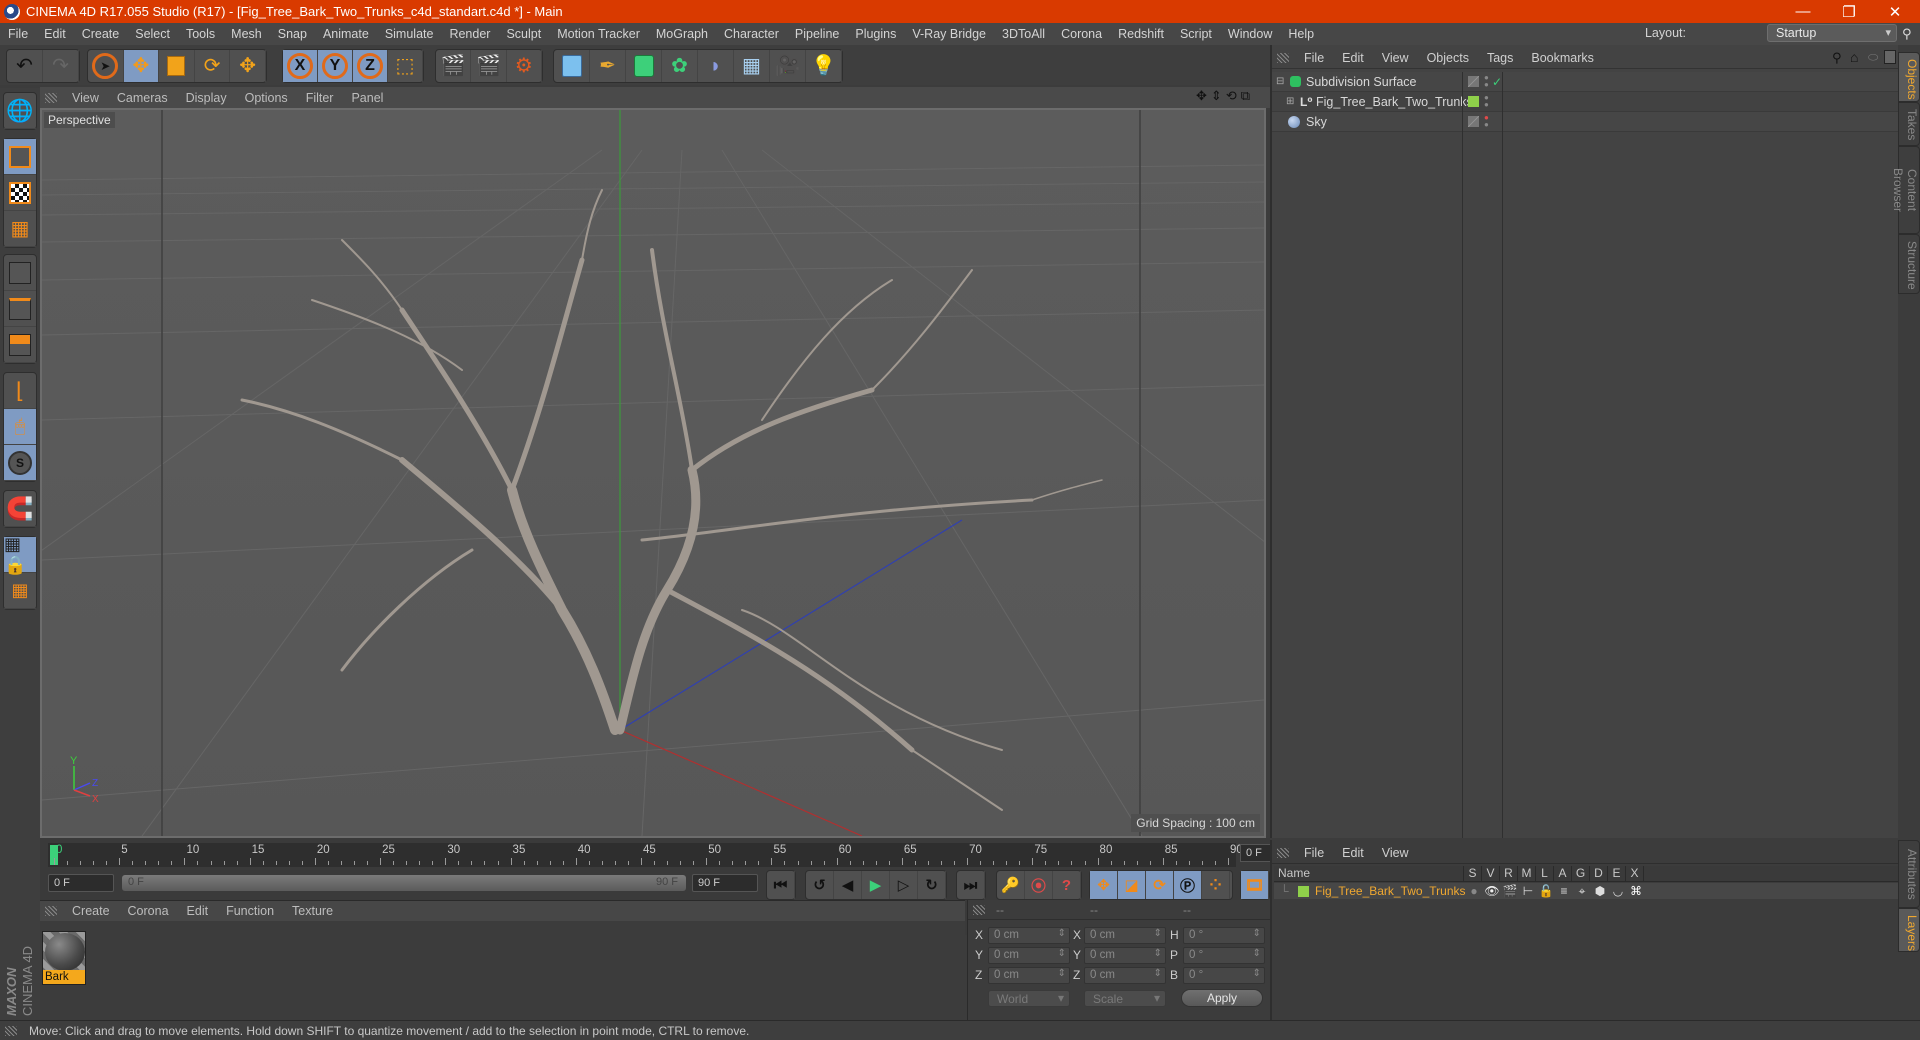 The image size is (1920, 1040). What do you see at coordinates (20, 157) in the screenshot?
I see `model-mode-button` at bounding box center [20, 157].